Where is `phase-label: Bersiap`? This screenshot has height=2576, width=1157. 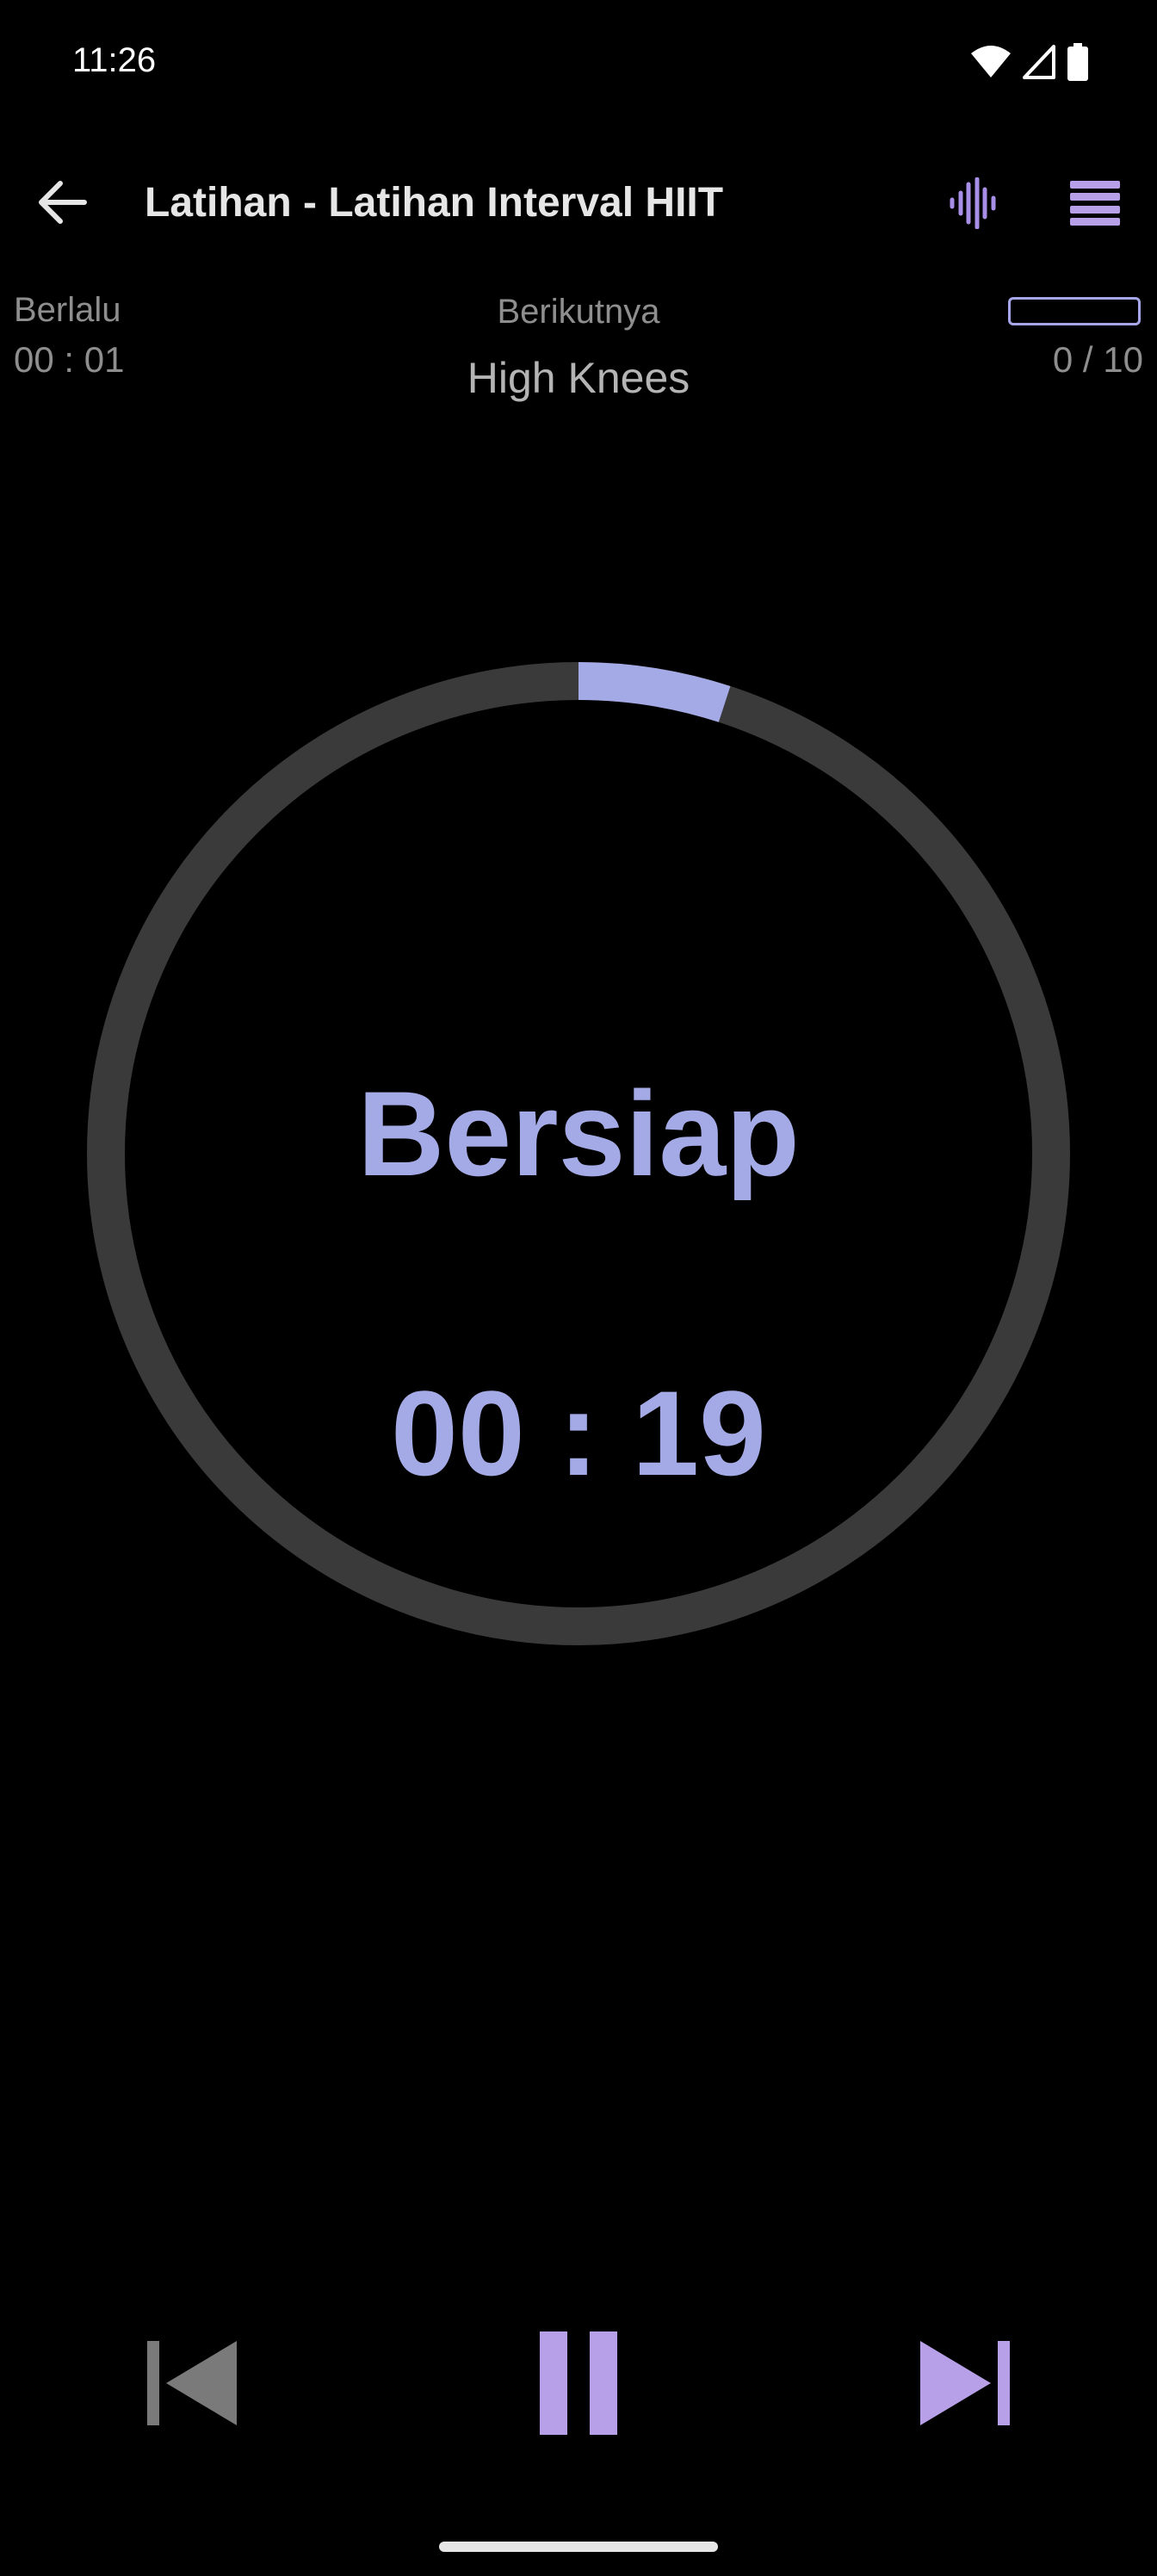 phase-label: Bersiap is located at coordinates (579, 1133).